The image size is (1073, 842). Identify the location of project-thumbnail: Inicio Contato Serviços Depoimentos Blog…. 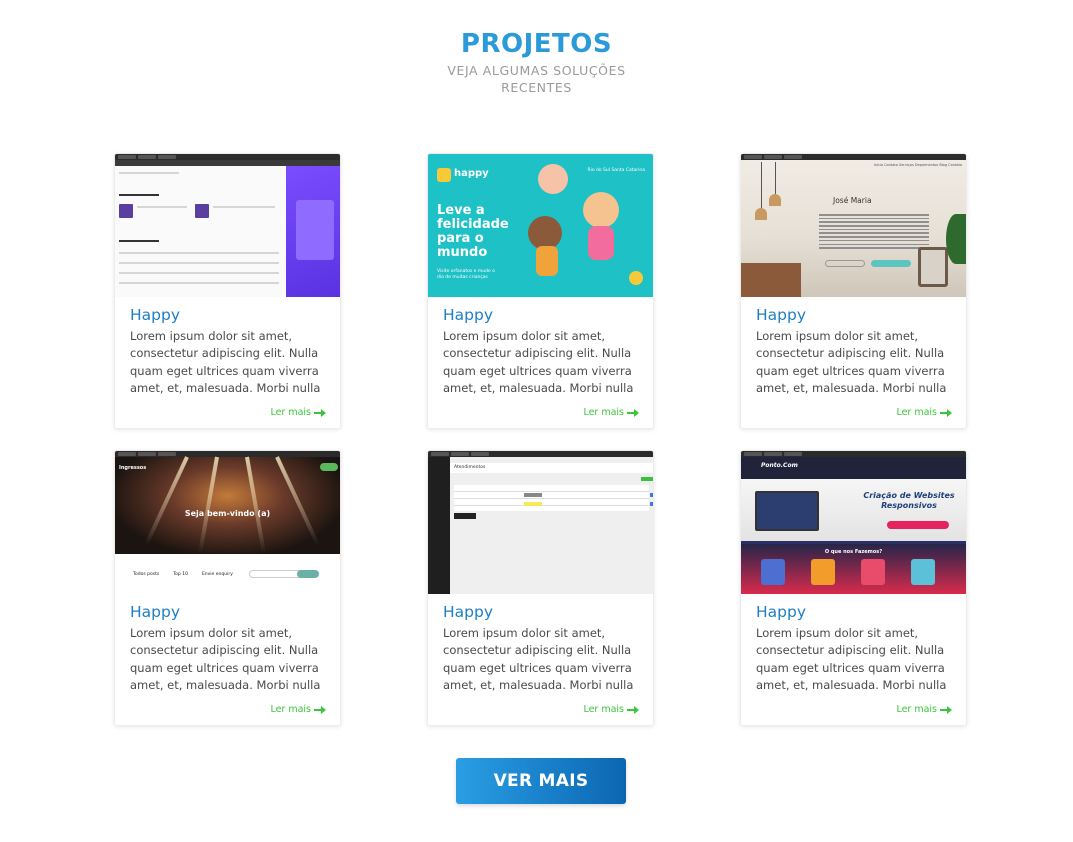
(853, 225).